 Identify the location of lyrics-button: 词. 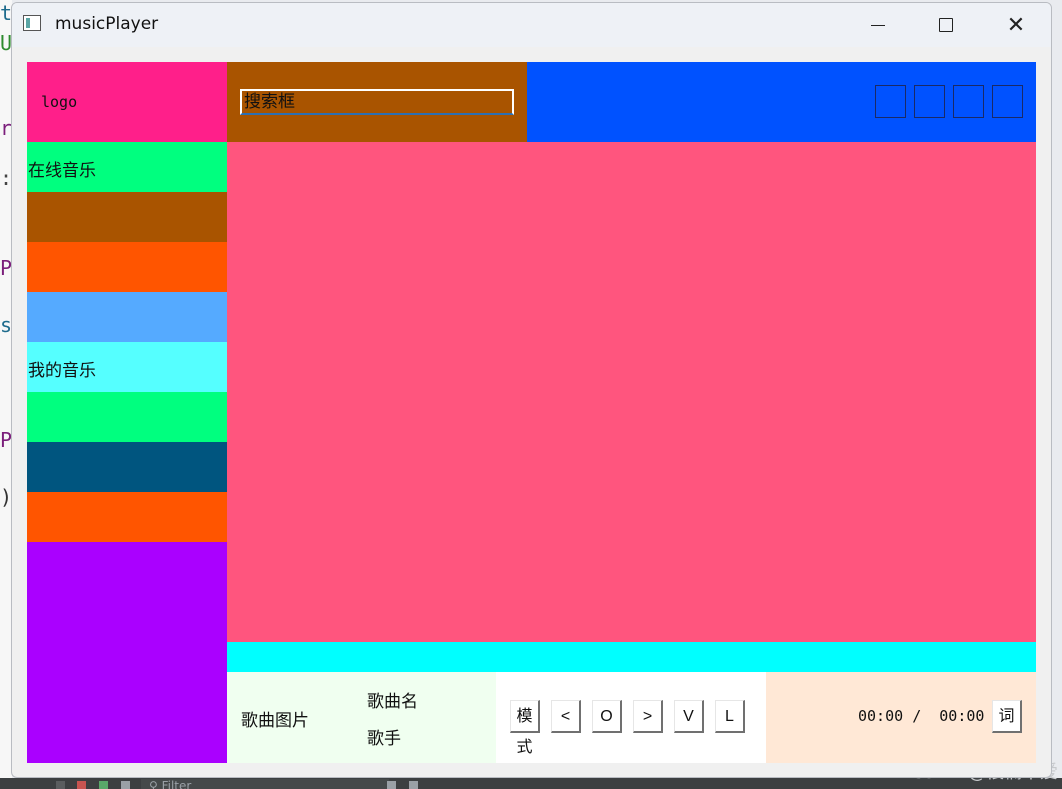
(1007, 716).